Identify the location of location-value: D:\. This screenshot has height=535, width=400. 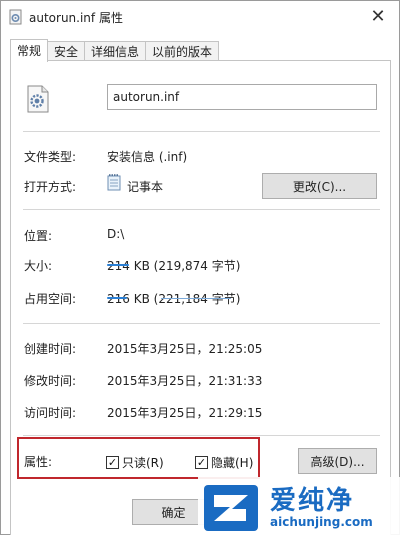
(116, 234).